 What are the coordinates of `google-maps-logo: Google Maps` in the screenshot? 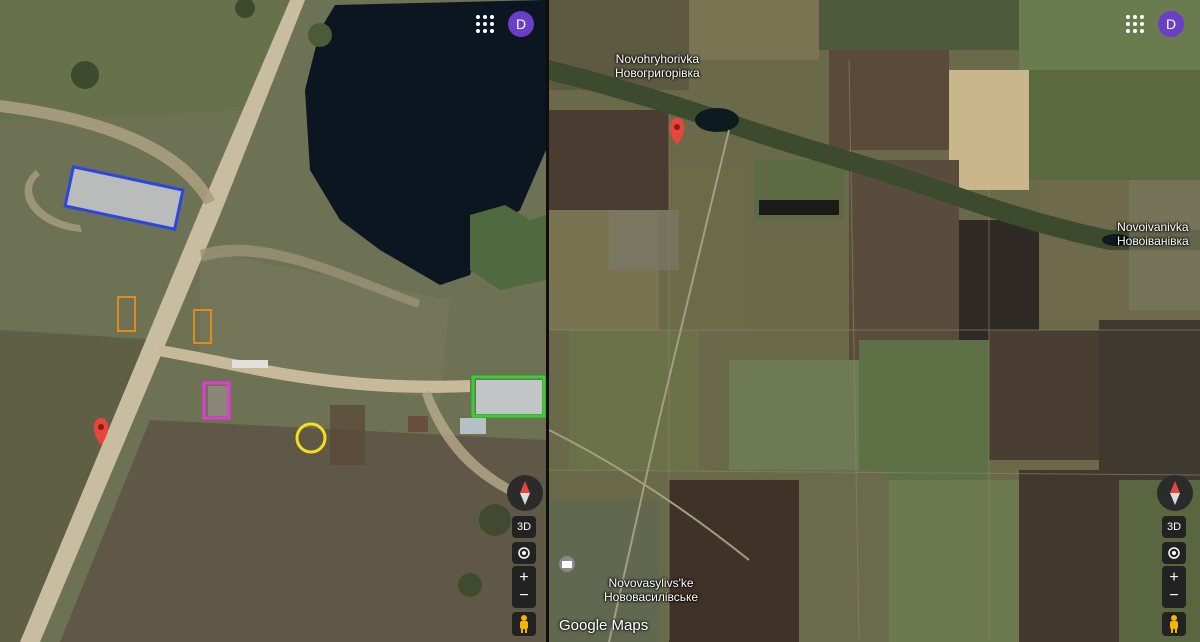 It's located at (604, 625).